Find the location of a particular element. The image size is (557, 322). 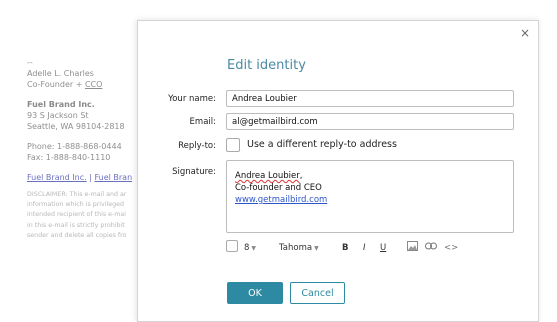

underline-button: U is located at coordinates (383, 248).